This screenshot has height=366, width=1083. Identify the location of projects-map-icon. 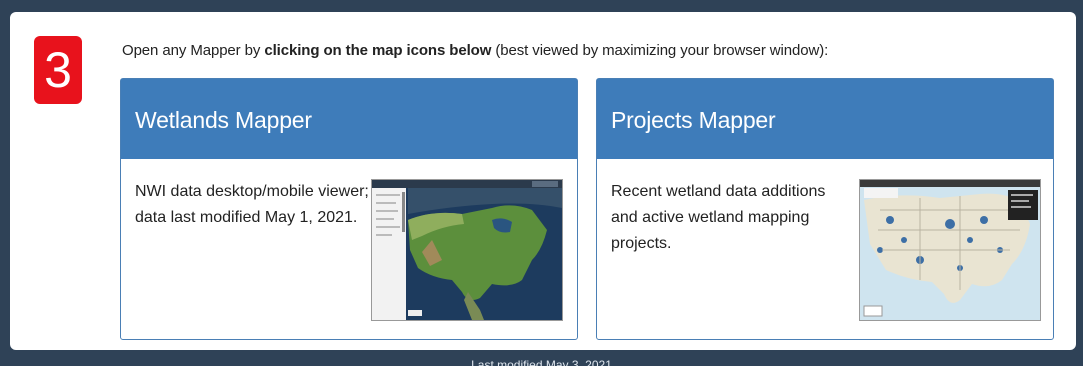
(950, 250).